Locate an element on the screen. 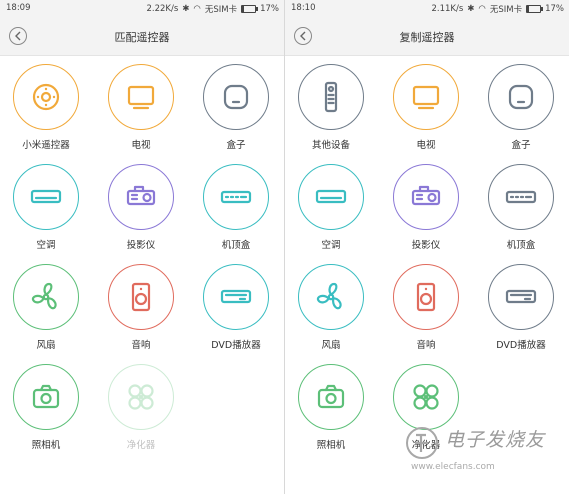 This screenshot has width=569, height=494. status-right: 2.11K/s ✱ ◠ 无SIM卡 17% is located at coordinates (498, 9).